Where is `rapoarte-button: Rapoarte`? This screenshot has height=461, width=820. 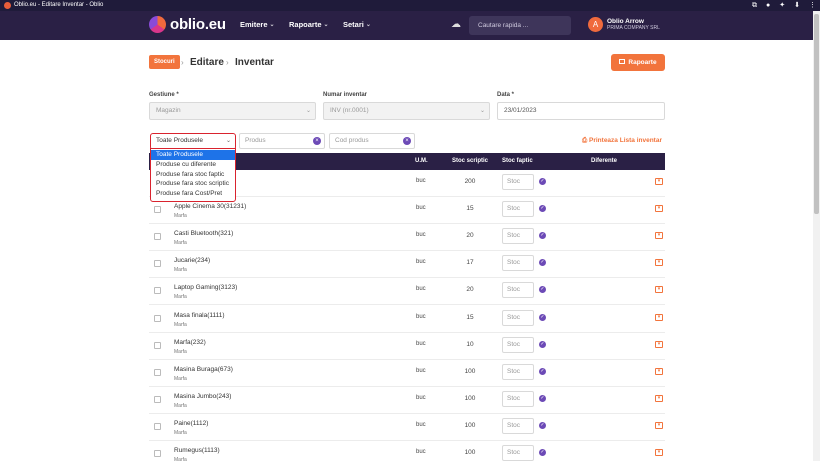
rapoarte-button: Rapoarte is located at coordinates (638, 62).